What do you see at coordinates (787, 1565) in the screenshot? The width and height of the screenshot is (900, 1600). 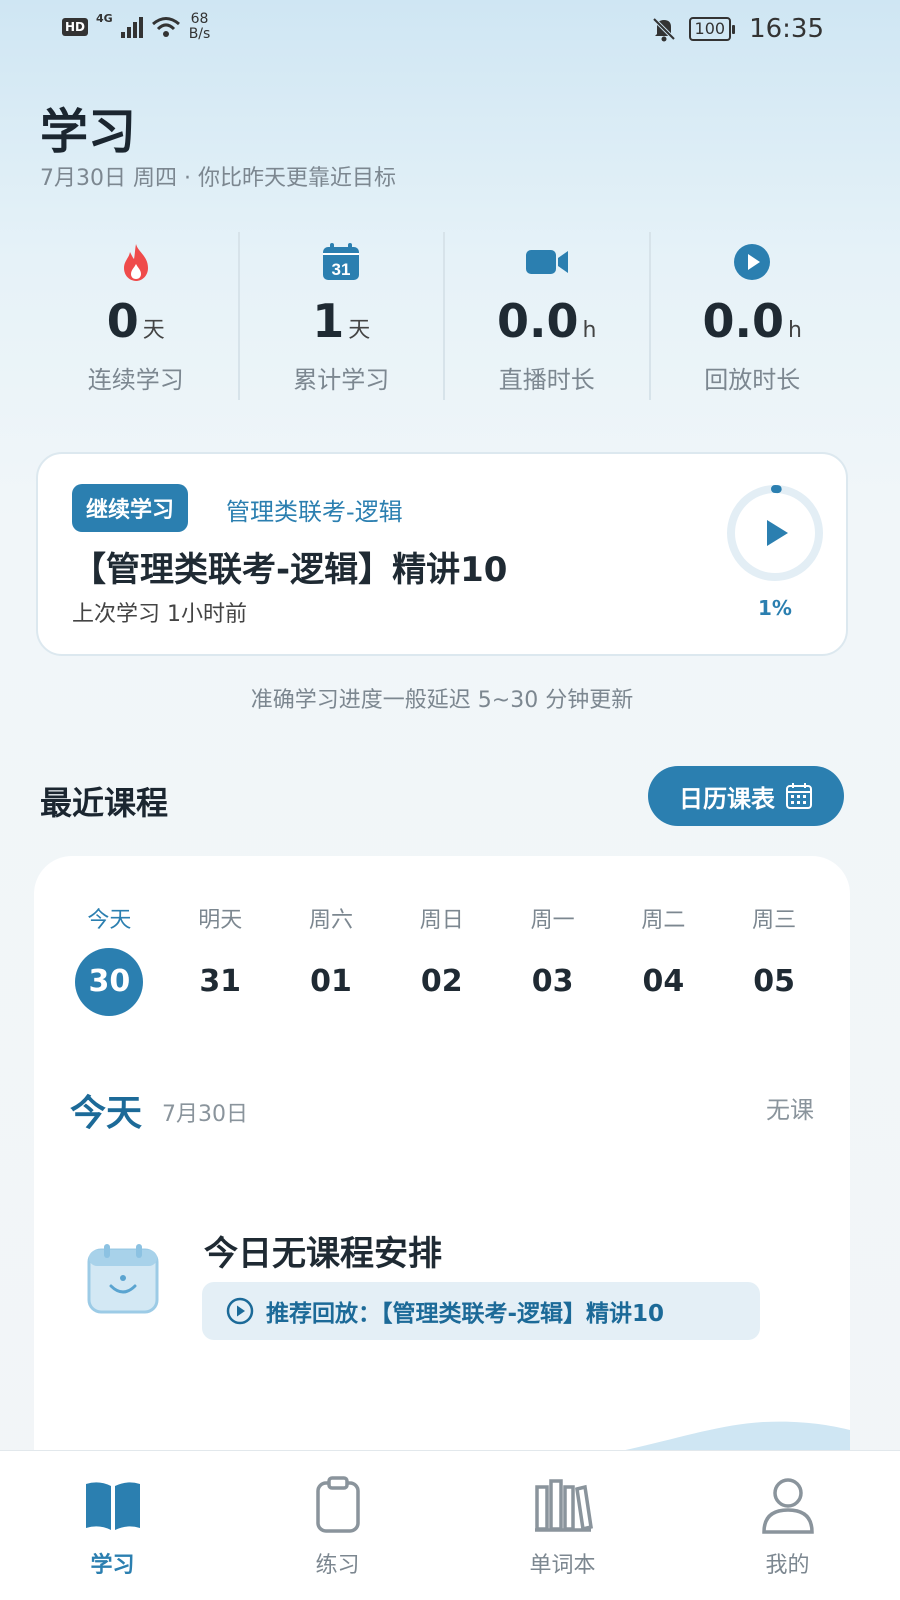 I see `nav-label: 我的` at bounding box center [787, 1565].